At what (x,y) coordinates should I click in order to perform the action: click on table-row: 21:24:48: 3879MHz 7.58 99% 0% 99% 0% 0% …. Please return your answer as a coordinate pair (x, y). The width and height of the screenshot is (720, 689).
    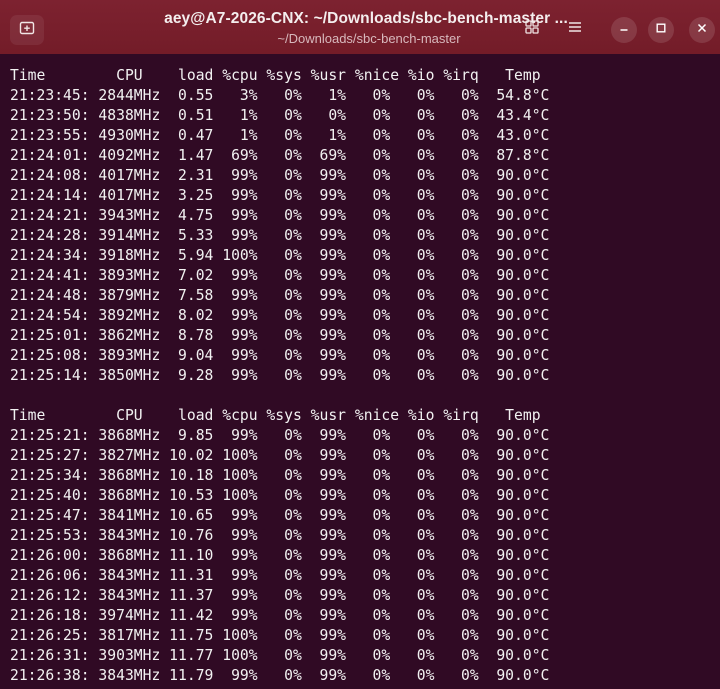
    Looking at the image, I should click on (280, 295).